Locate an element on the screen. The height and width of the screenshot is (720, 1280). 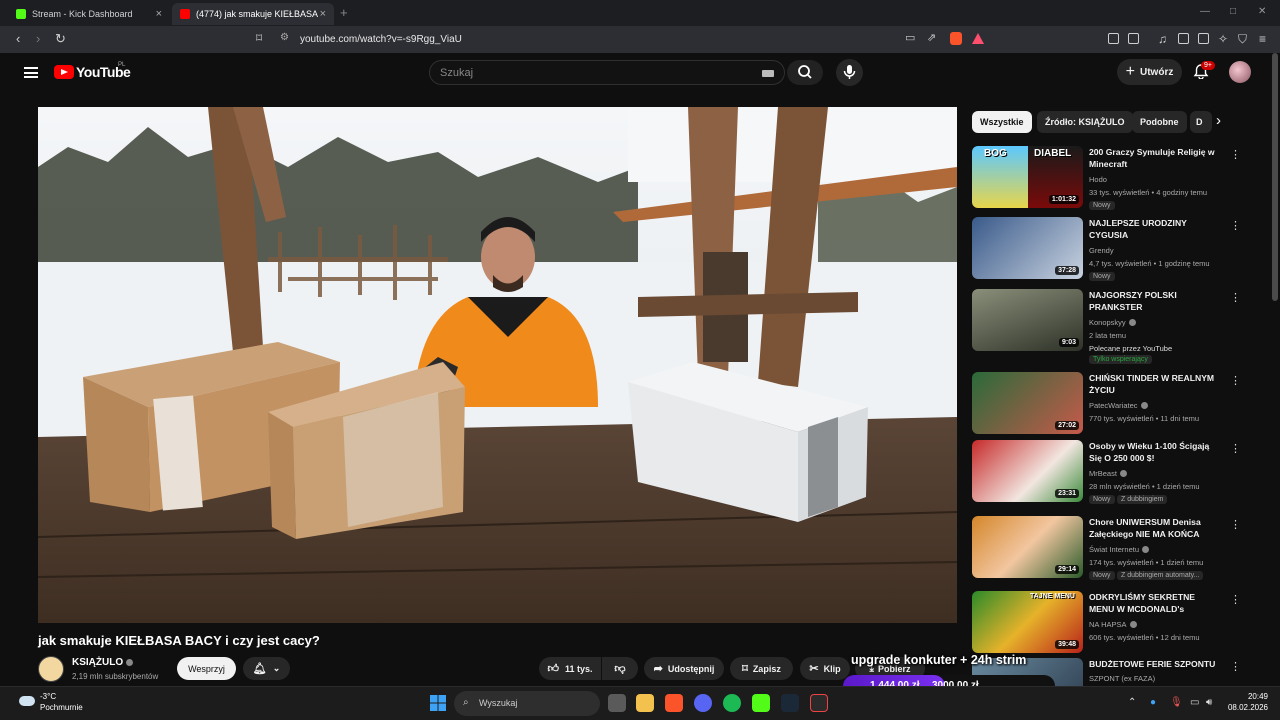
leo-ai-icon: ✧ is located at coordinates (1223, 39).